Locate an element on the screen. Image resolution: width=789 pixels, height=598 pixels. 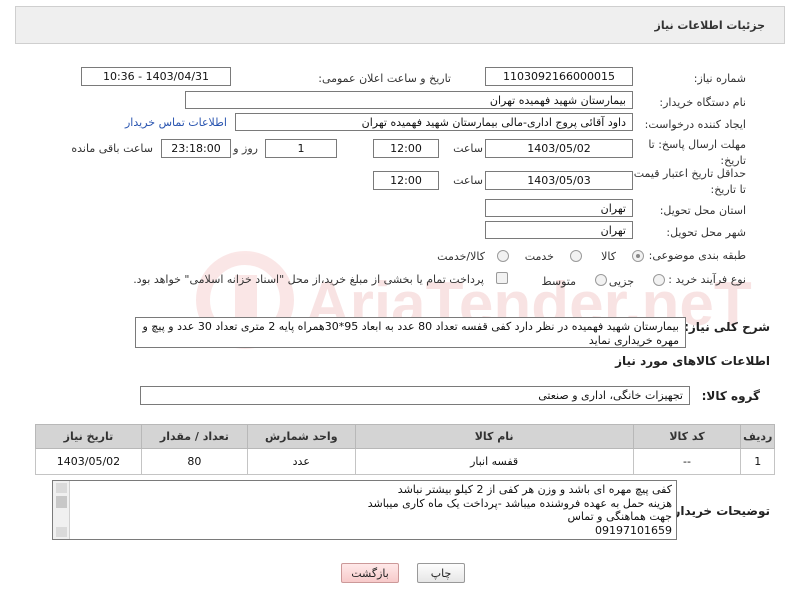
price-validity-time-label: ساعت is located at coordinates (468, 180).